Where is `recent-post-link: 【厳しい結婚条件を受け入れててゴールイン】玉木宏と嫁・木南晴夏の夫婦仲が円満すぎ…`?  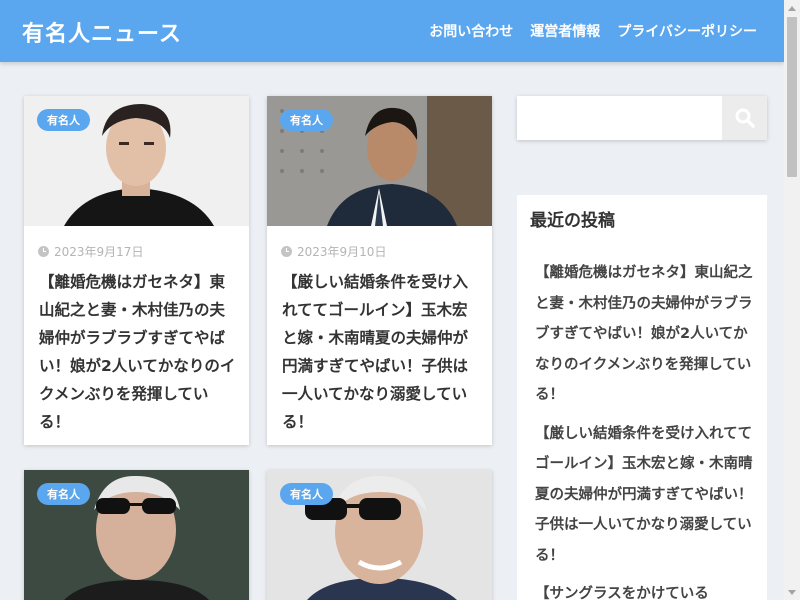 recent-post-link: 【厳しい結婚条件を受け入れててゴールイン】玉木宏と嫁・木南晴夏の夫婦仲が円満すぎ… is located at coordinates (644, 495).